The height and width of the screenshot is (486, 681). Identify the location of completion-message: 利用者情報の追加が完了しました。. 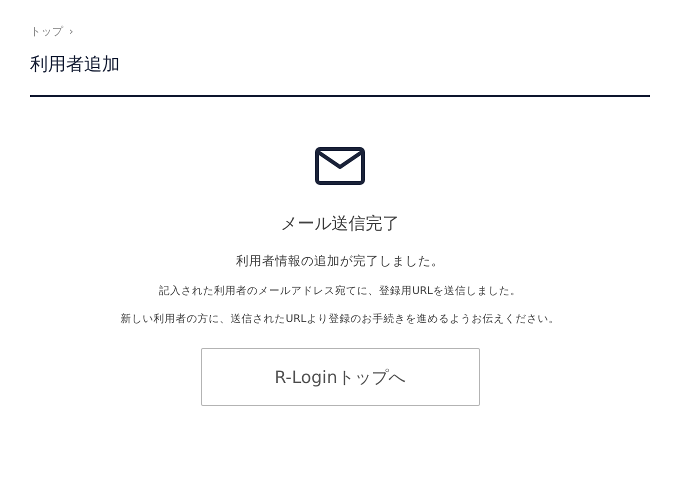
(340, 261).